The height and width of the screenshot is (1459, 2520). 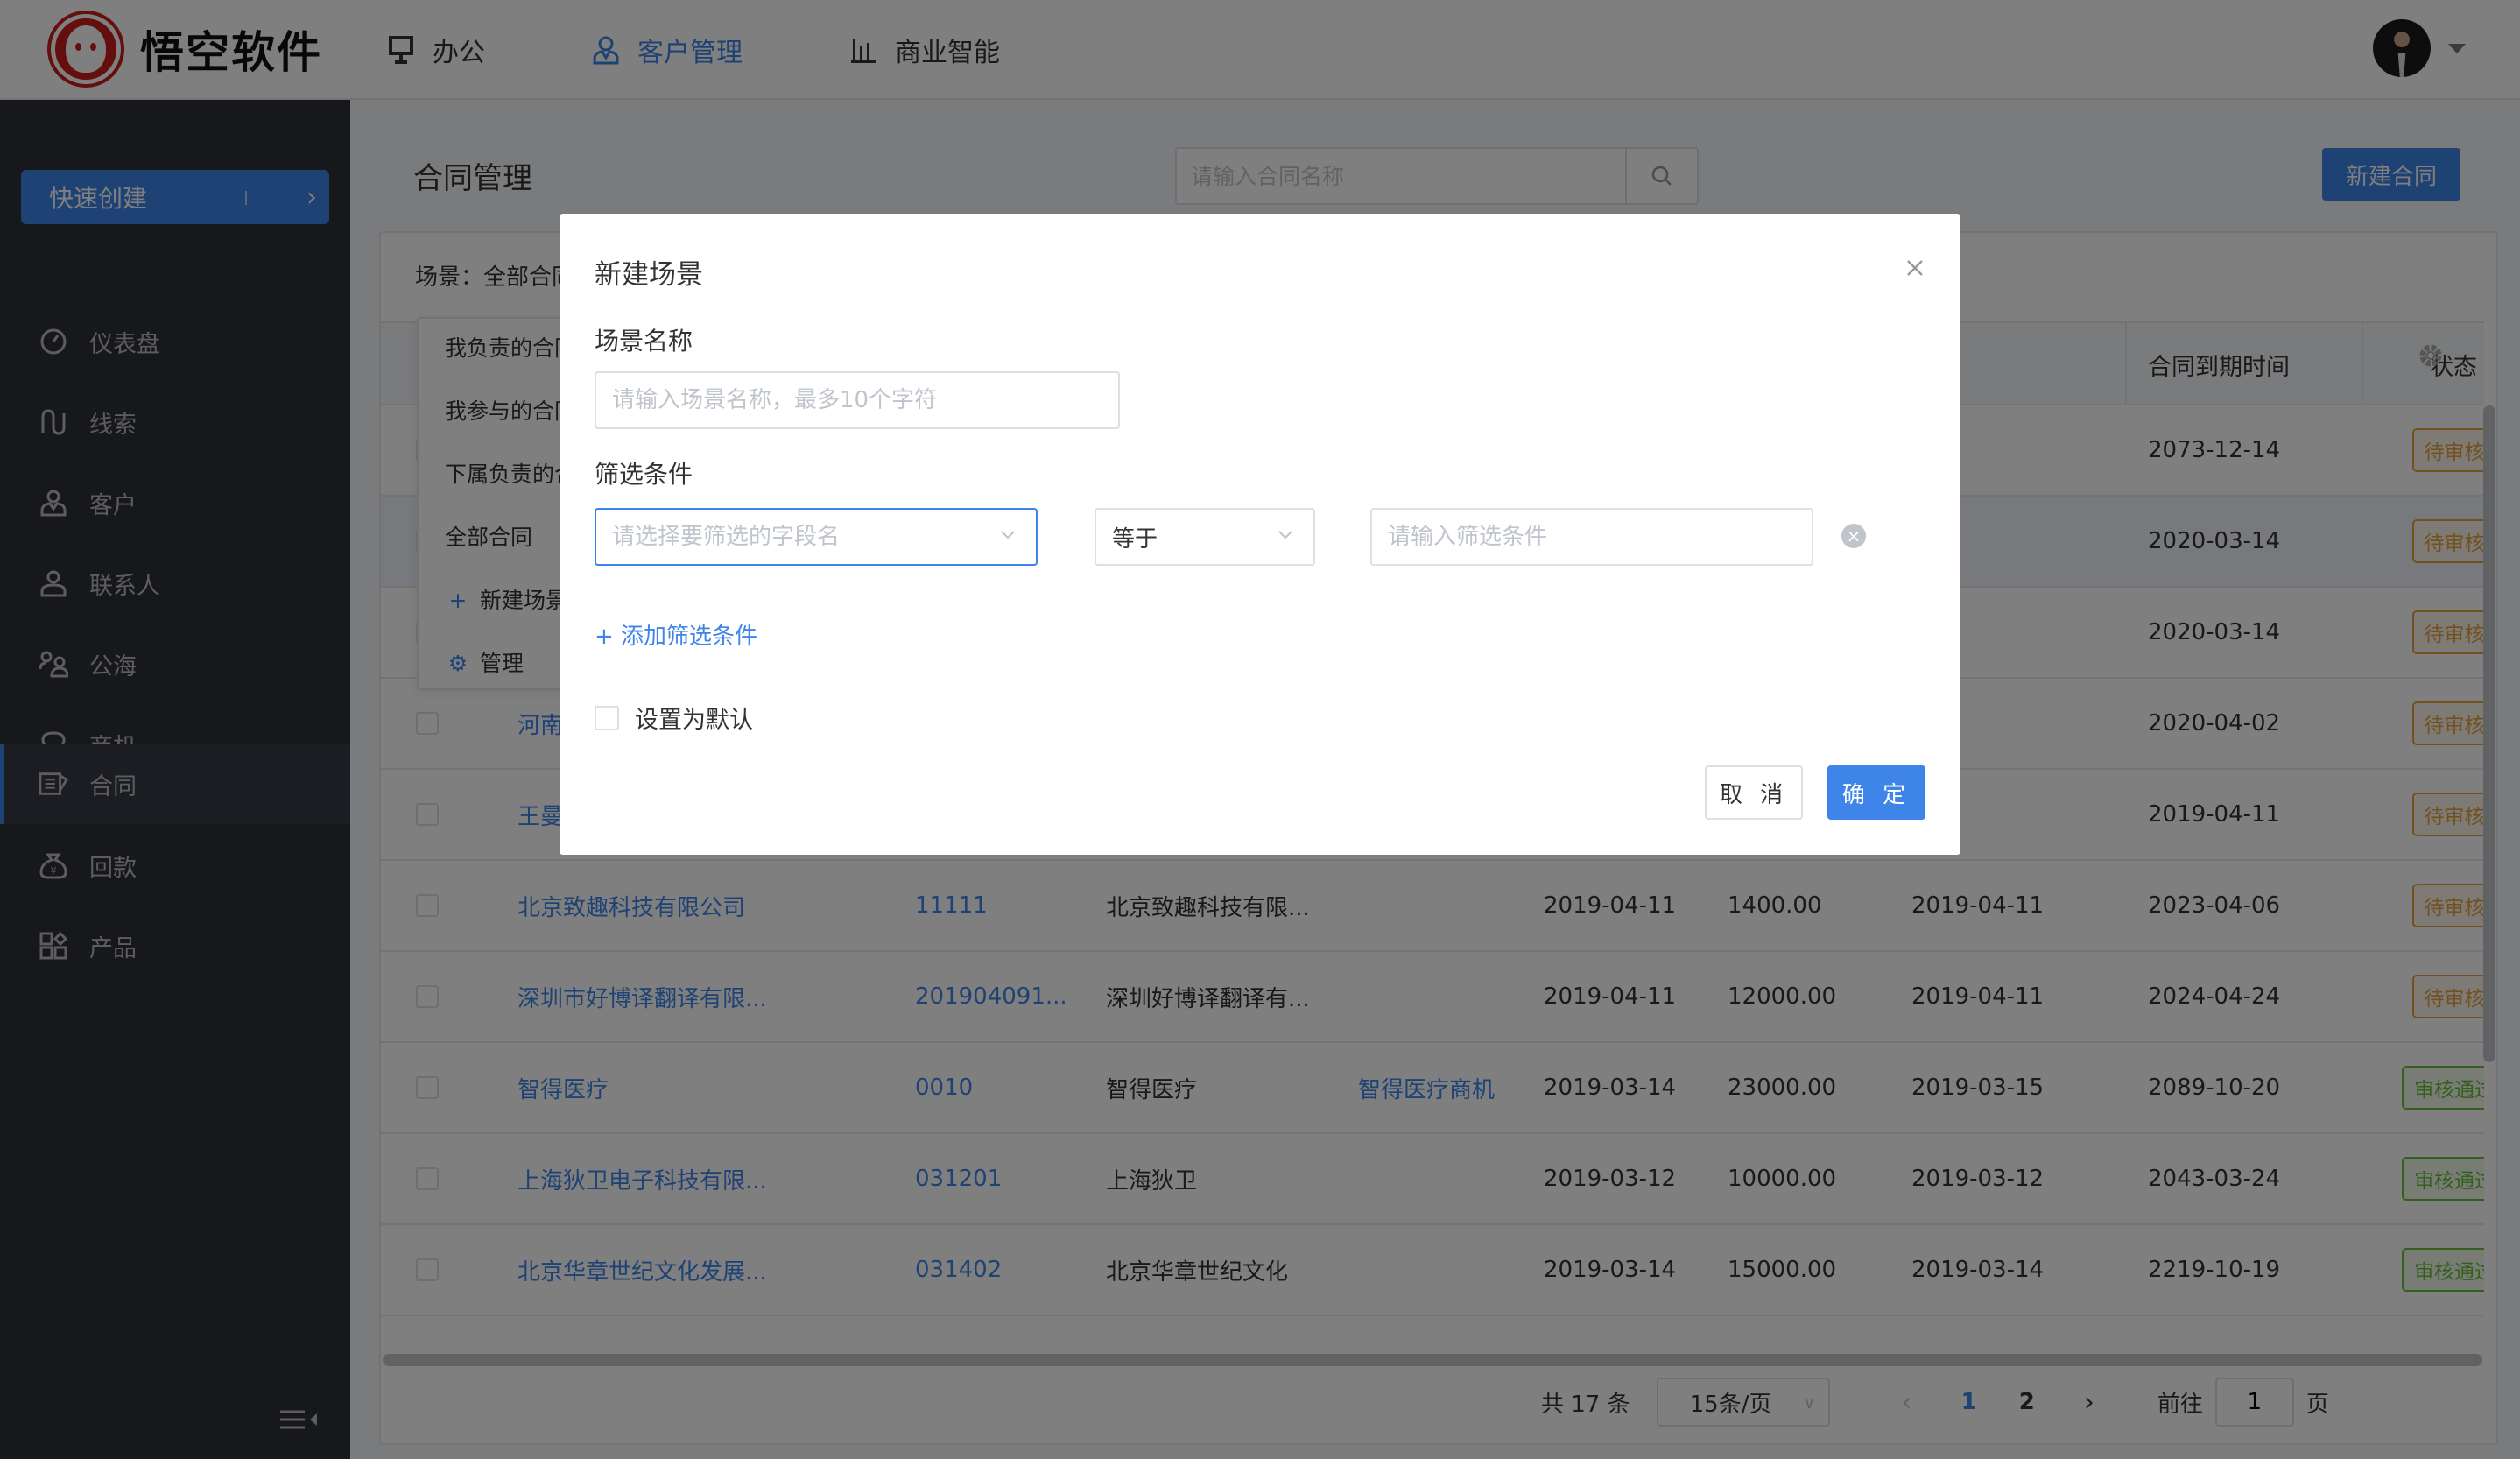 I want to click on filter-operator-value: 等于, so click(x=1135, y=539).